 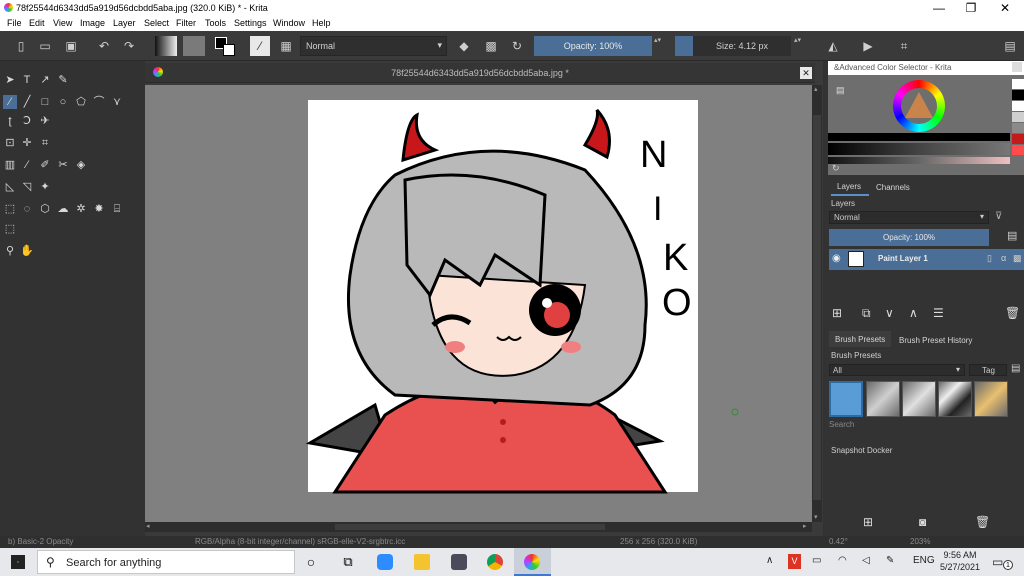 What do you see at coordinates (982, 522) in the screenshot?
I see `delete-snapshot-icon: 🗑` at bounding box center [982, 522].